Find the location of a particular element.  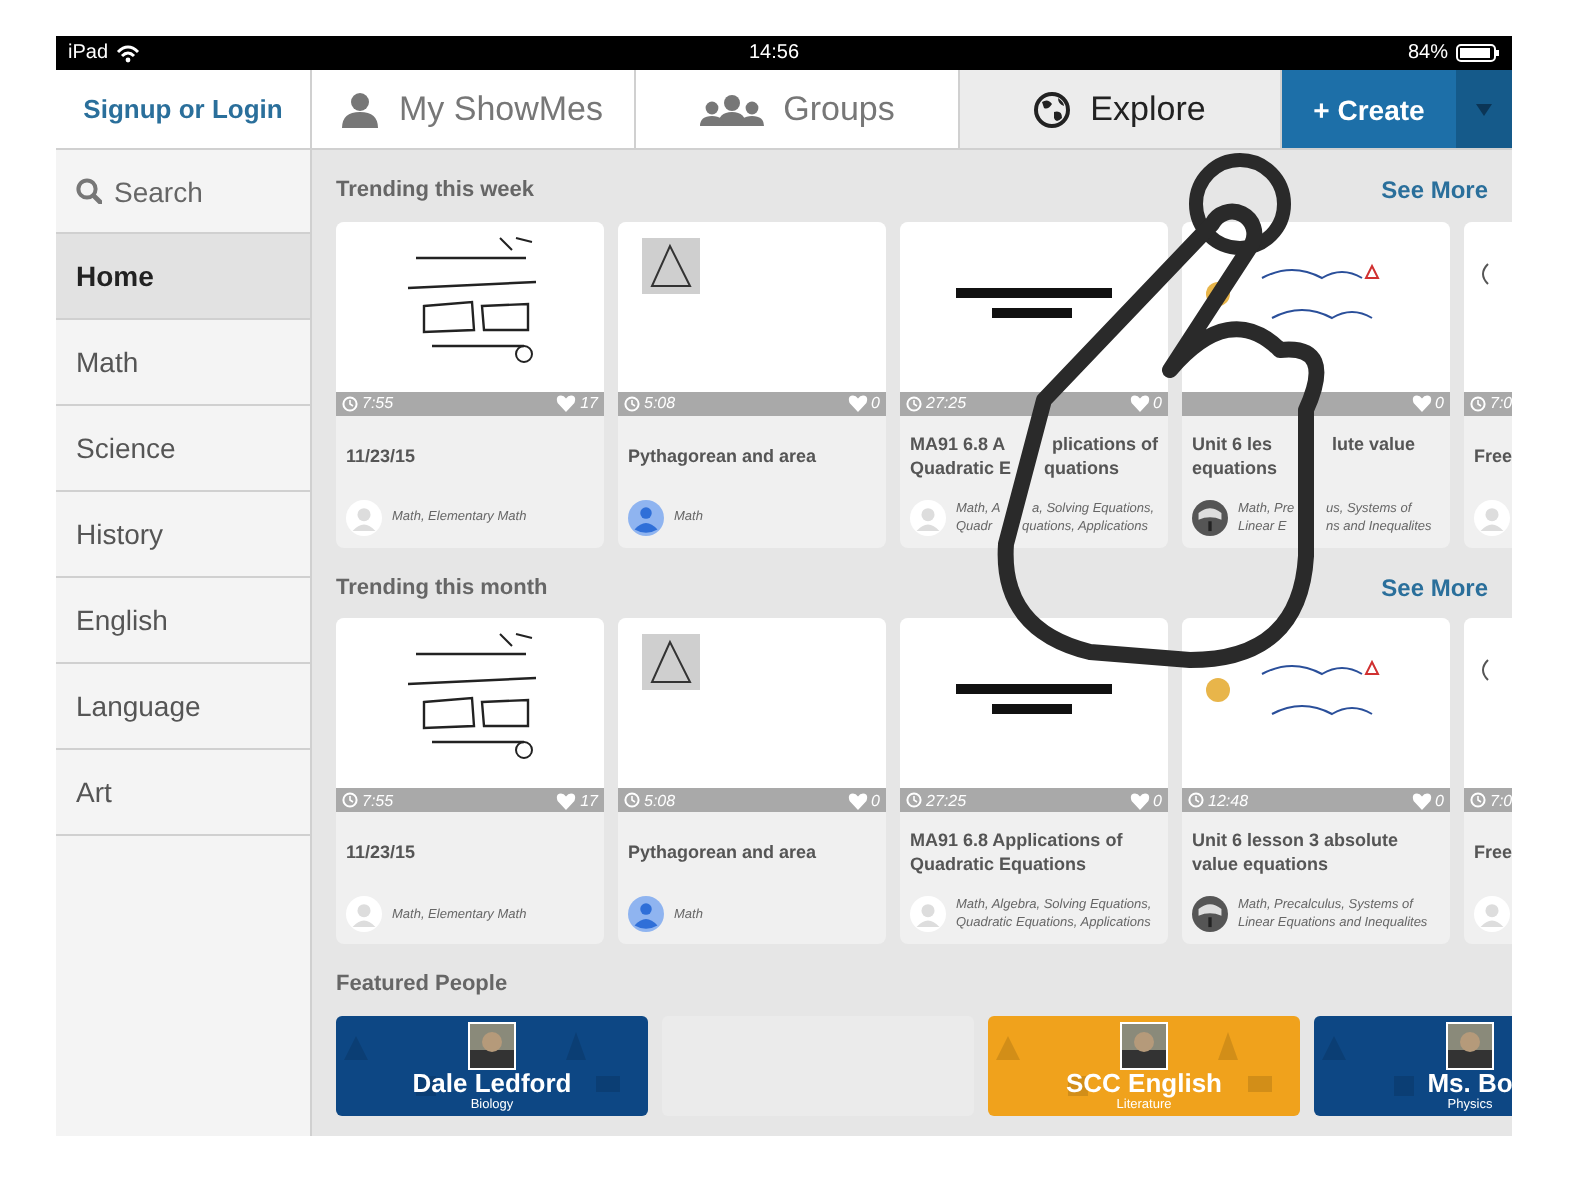

video-title: equations is located at coordinates (1235, 467).